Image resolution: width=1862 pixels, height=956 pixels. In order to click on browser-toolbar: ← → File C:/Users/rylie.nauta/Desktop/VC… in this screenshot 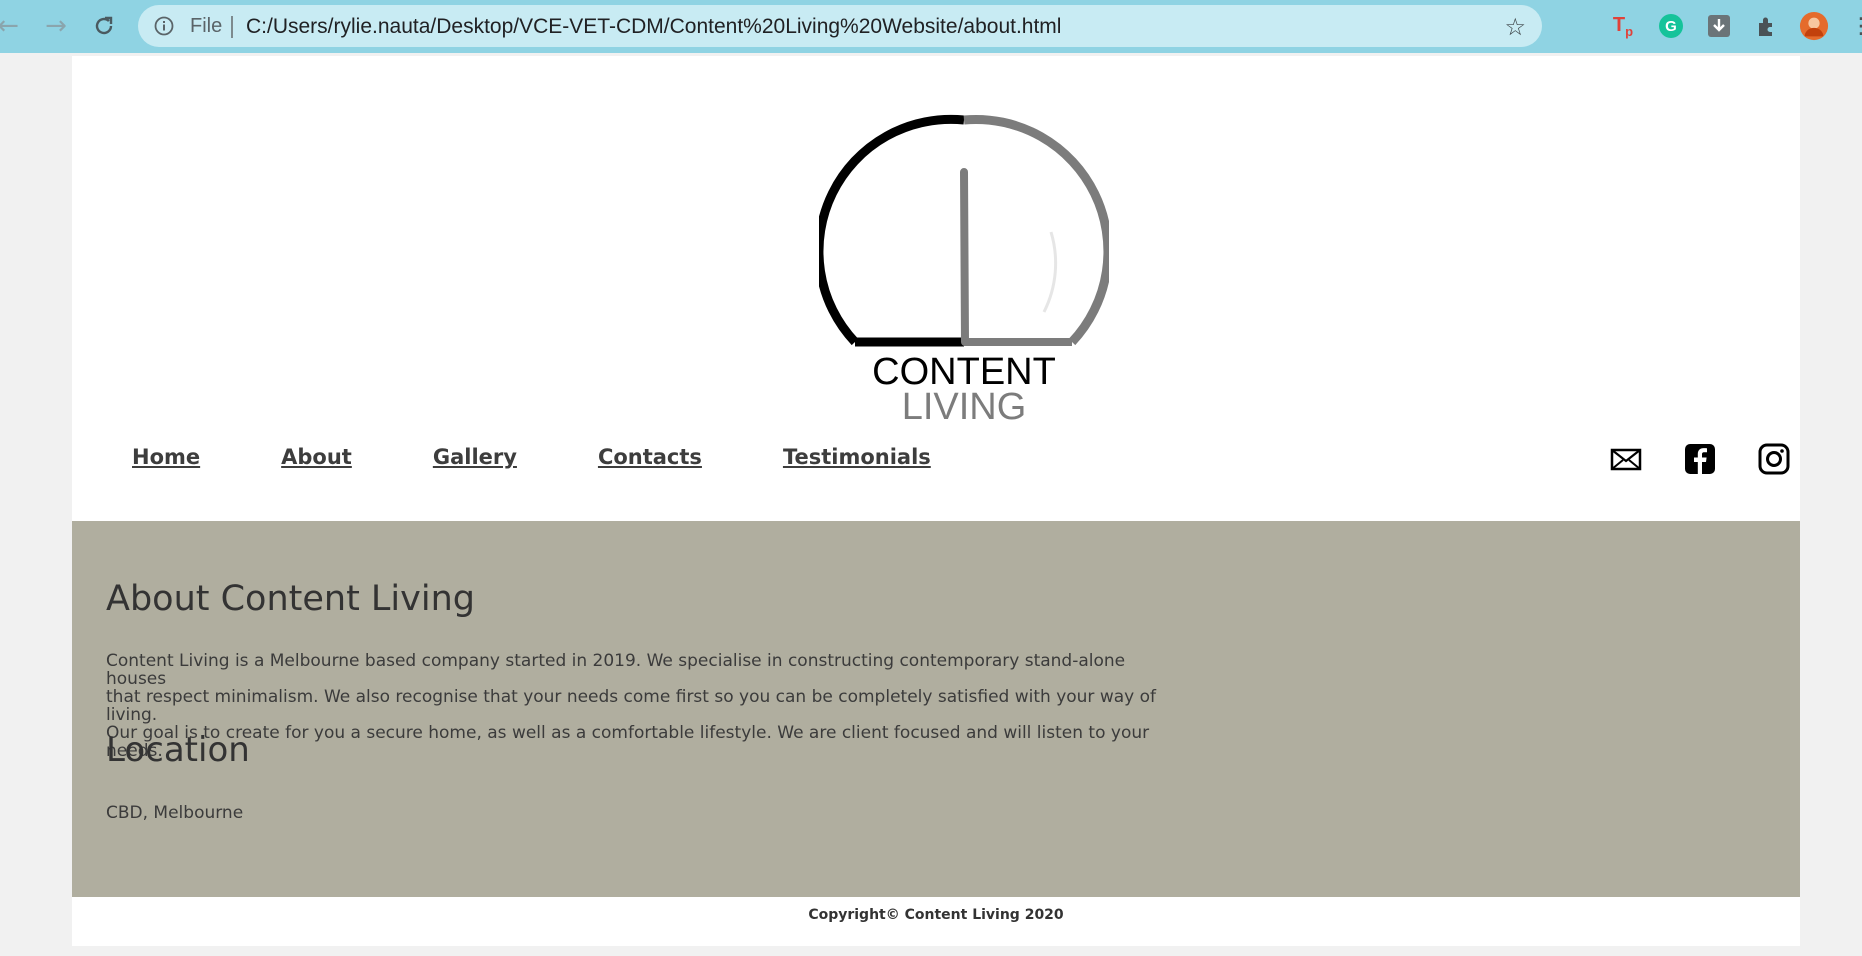, I will do `click(931, 26)`.